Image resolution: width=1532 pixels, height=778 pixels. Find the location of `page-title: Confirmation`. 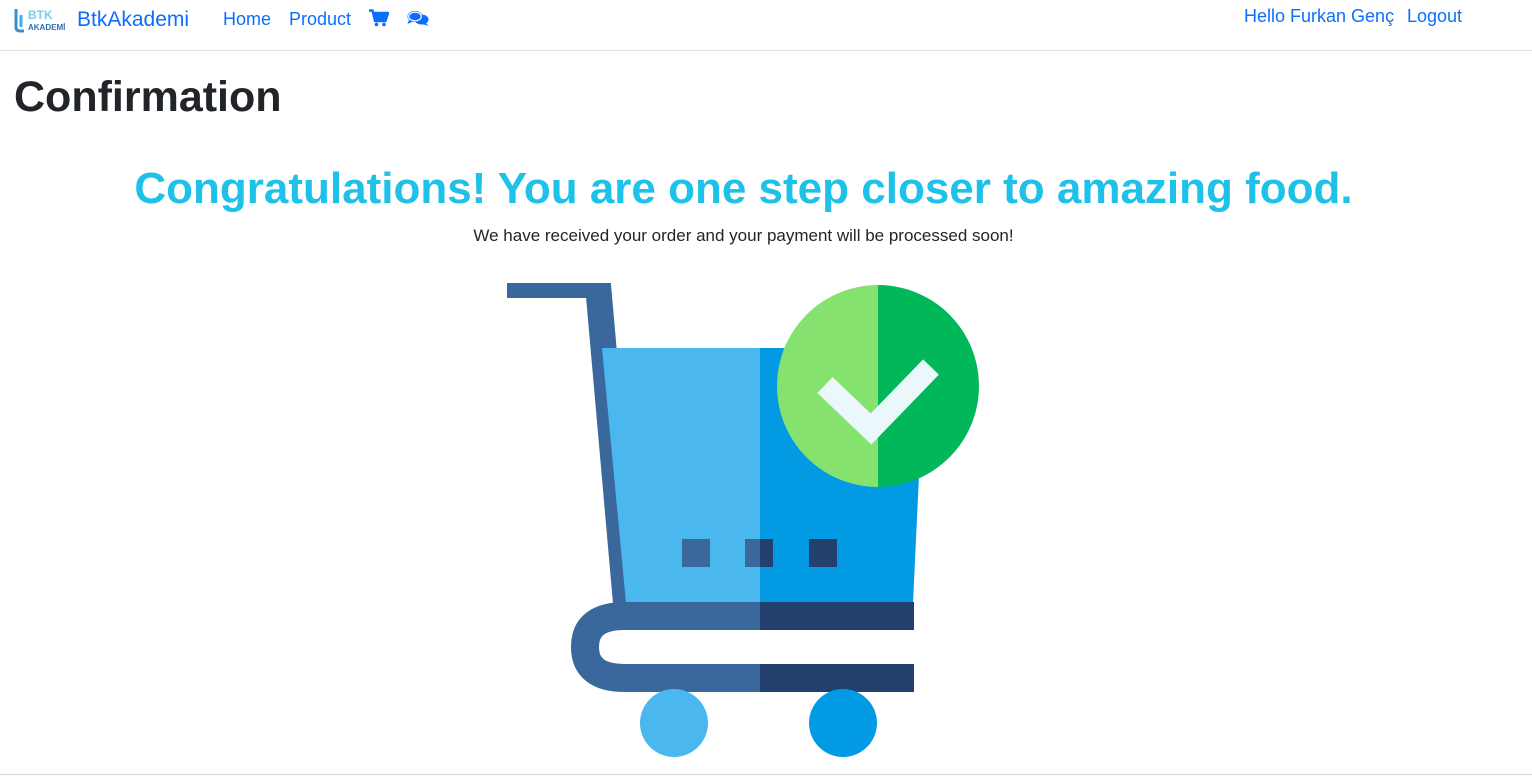

page-title: Confirmation is located at coordinates (148, 97).